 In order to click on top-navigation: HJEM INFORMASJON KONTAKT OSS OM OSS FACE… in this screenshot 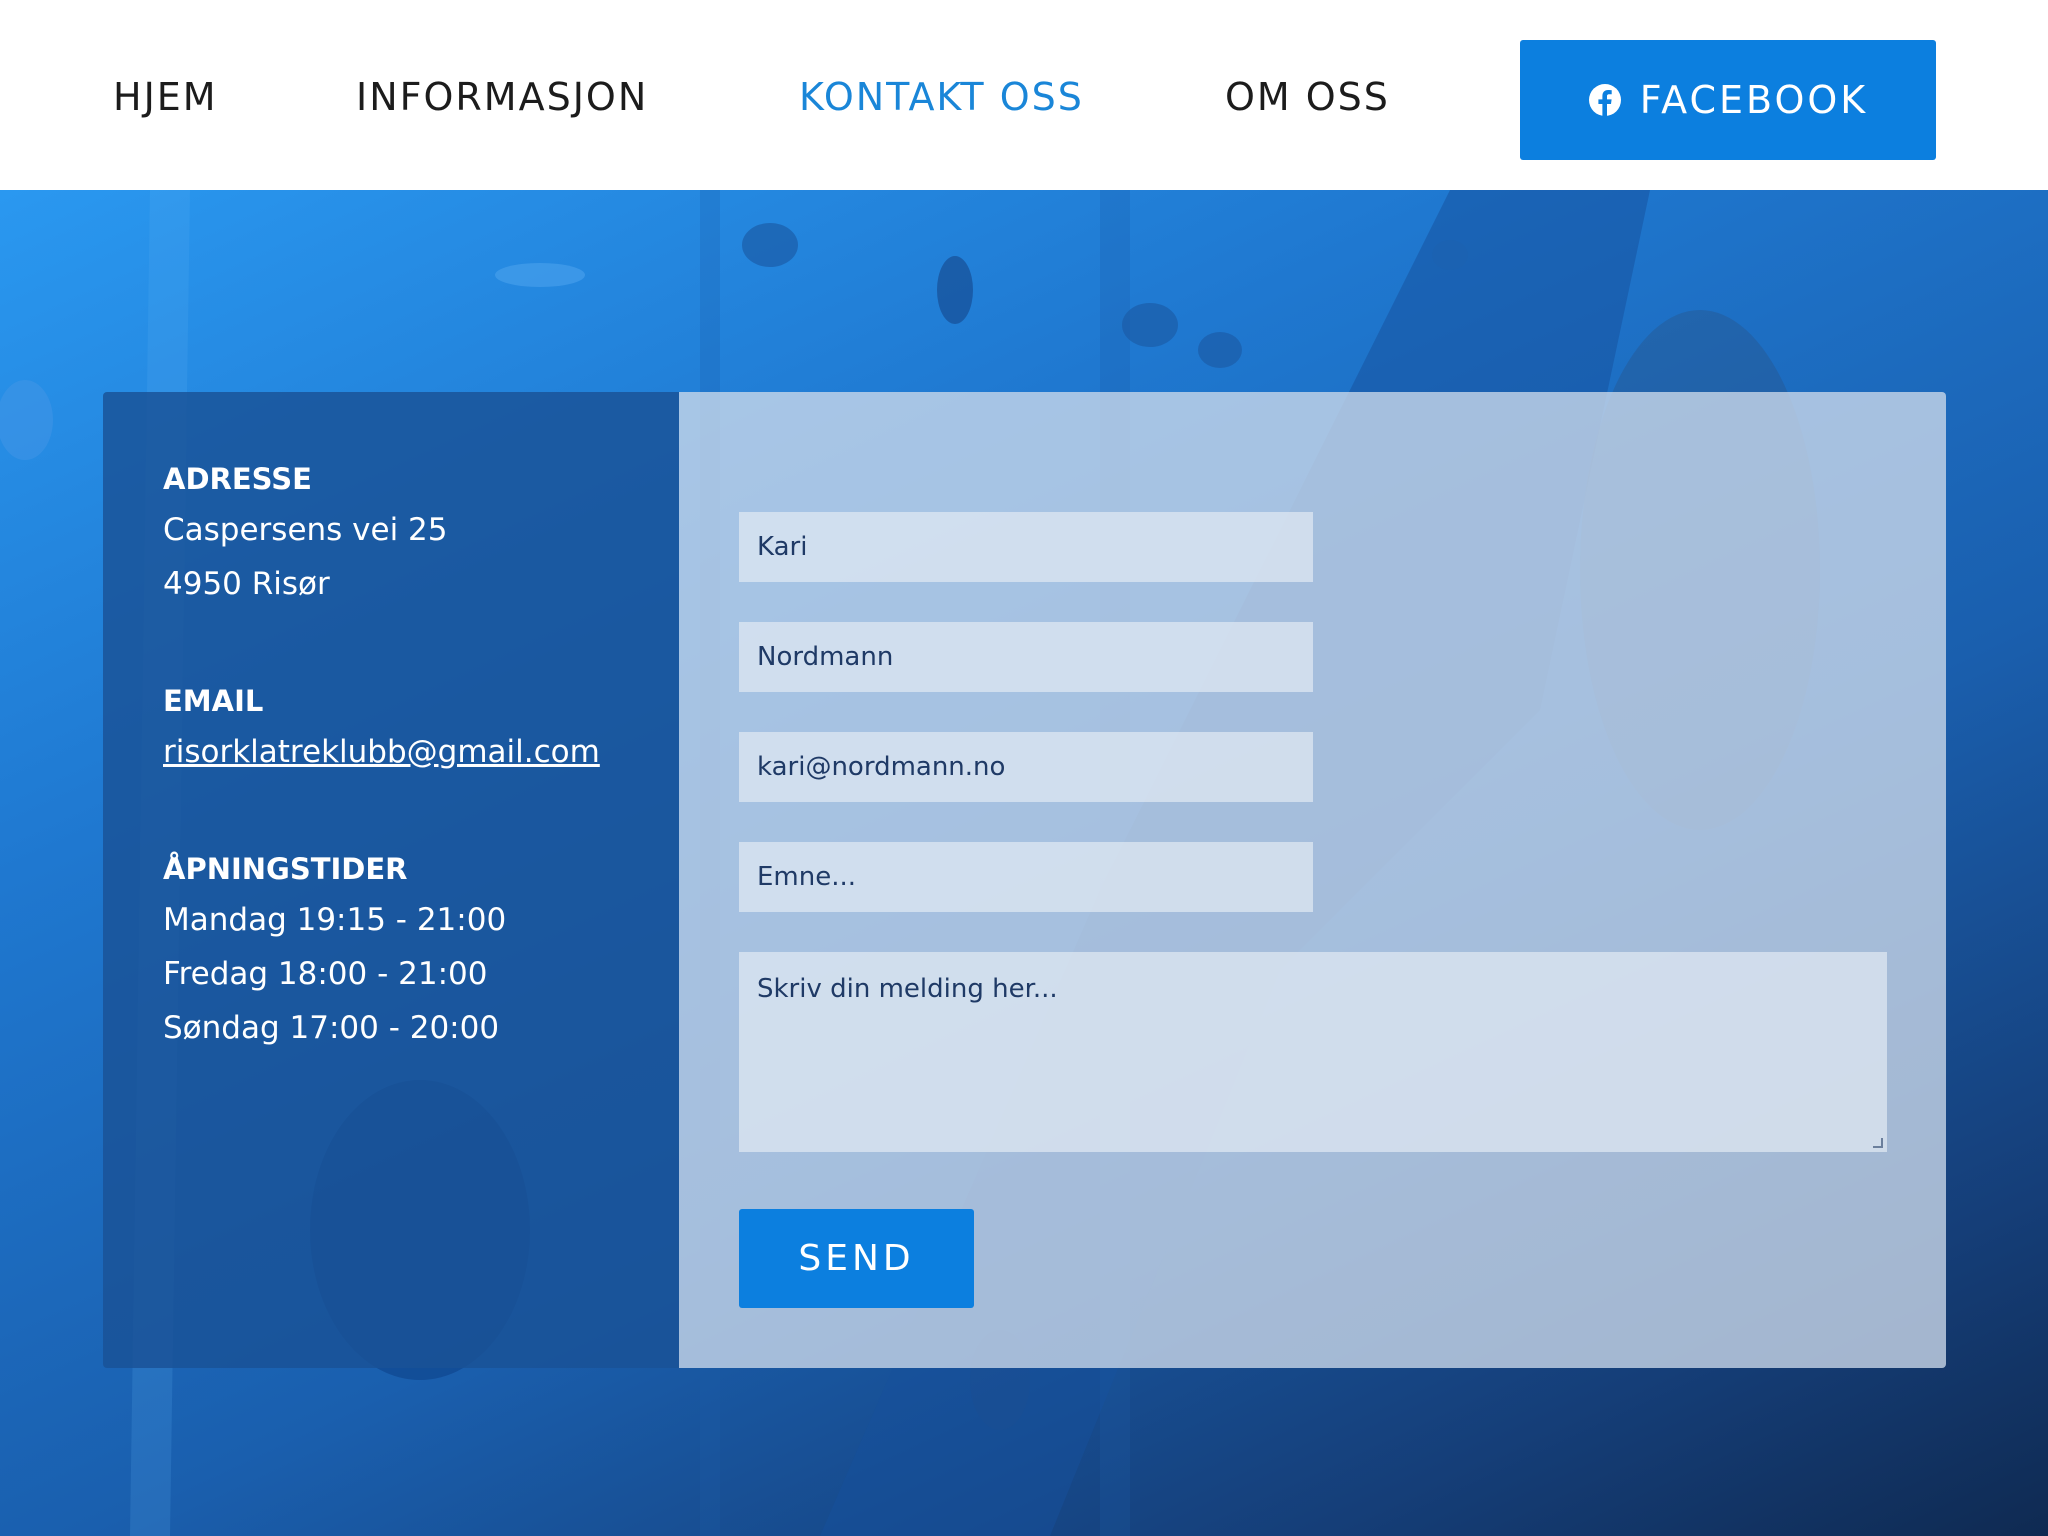, I will do `click(1024, 95)`.